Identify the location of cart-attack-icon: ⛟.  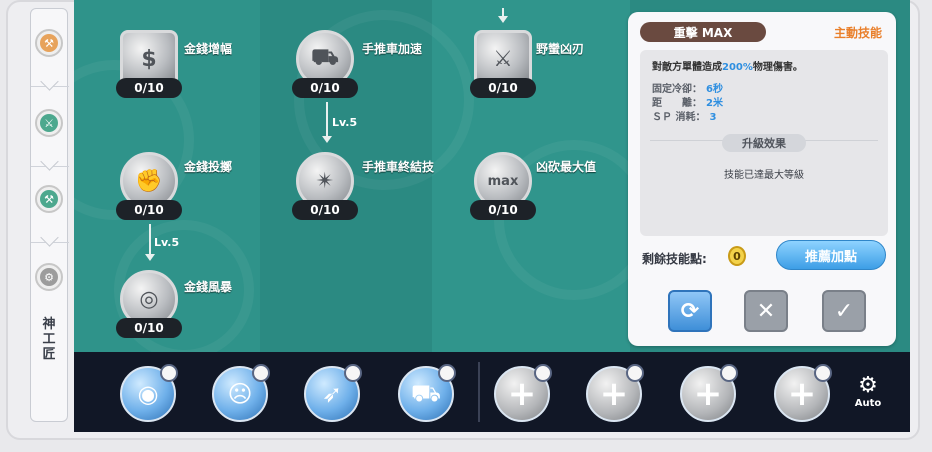
(426, 392).